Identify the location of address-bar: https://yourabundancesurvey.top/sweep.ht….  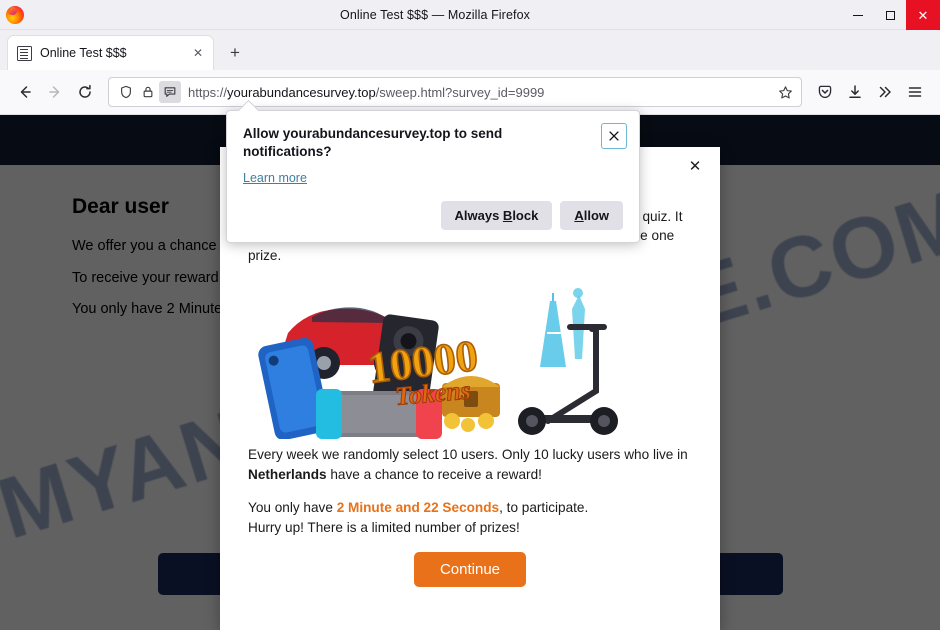
(455, 92).